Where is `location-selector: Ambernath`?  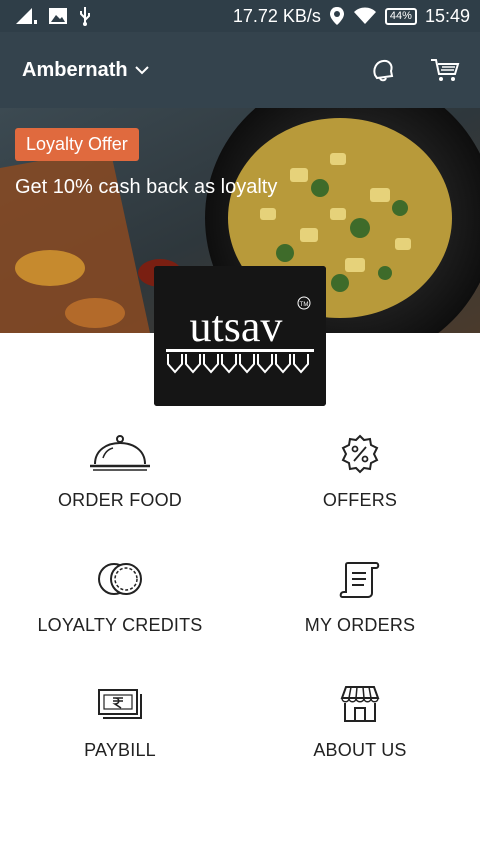
location-selector: Ambernath is located at coordinates (86, 70).